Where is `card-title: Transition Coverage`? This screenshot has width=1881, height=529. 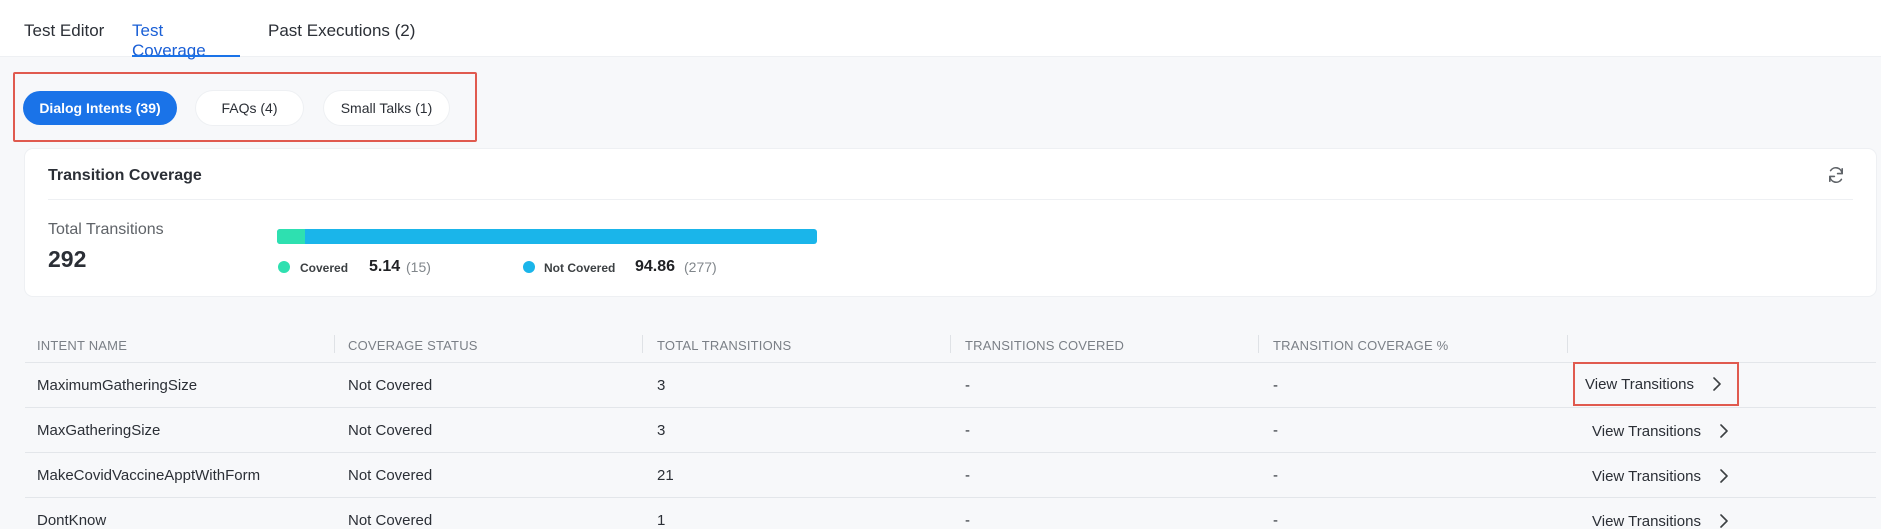 card-title: Transition Coverage is located at coordinates (125, 175).